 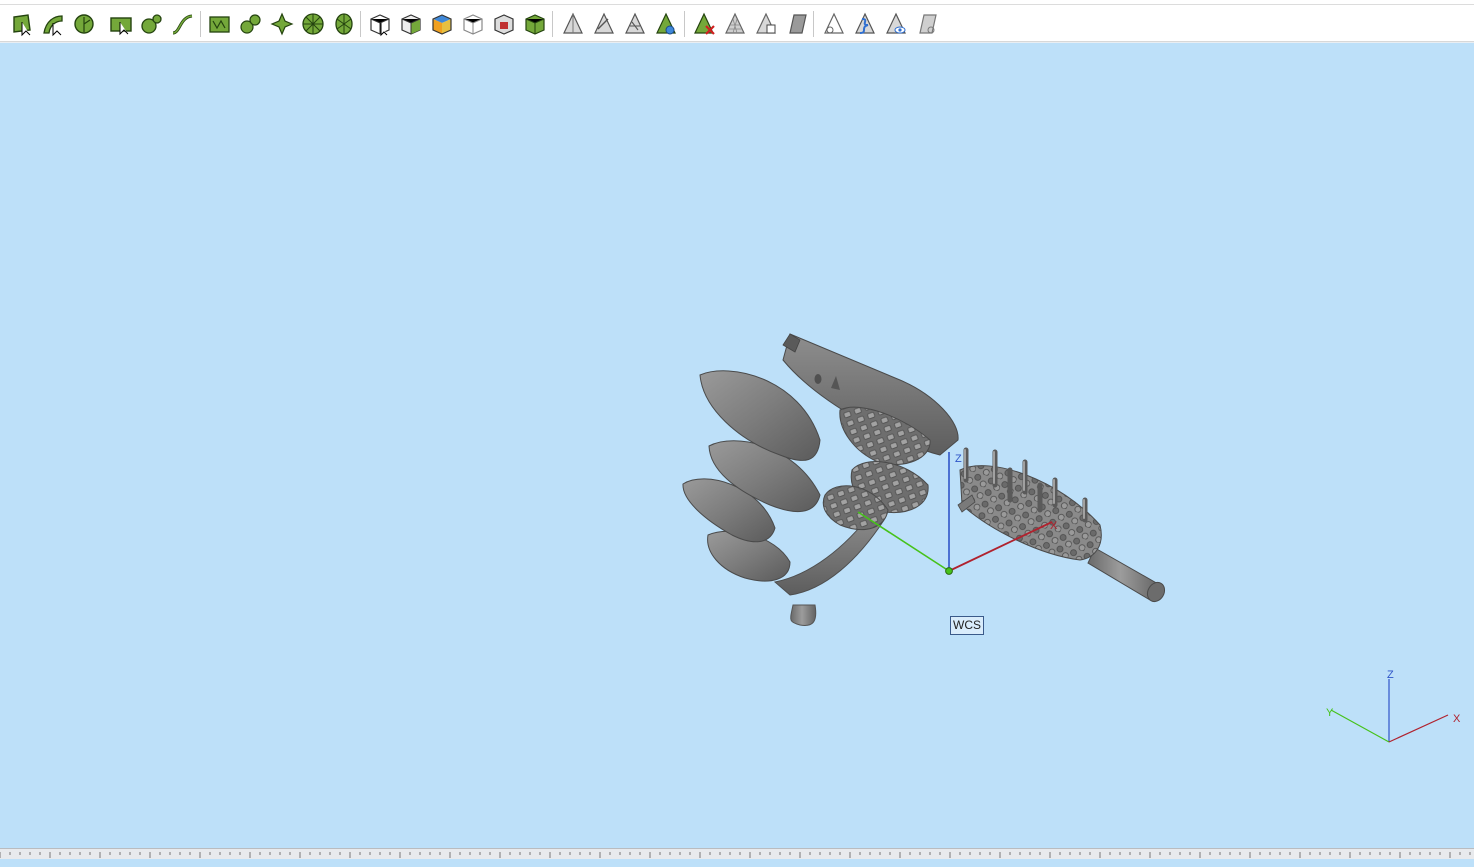 What do you see at coordinates (1457, 719) in the screenshot?
I see `gizmo-x-label: X` at bounding box center [1457, 719].